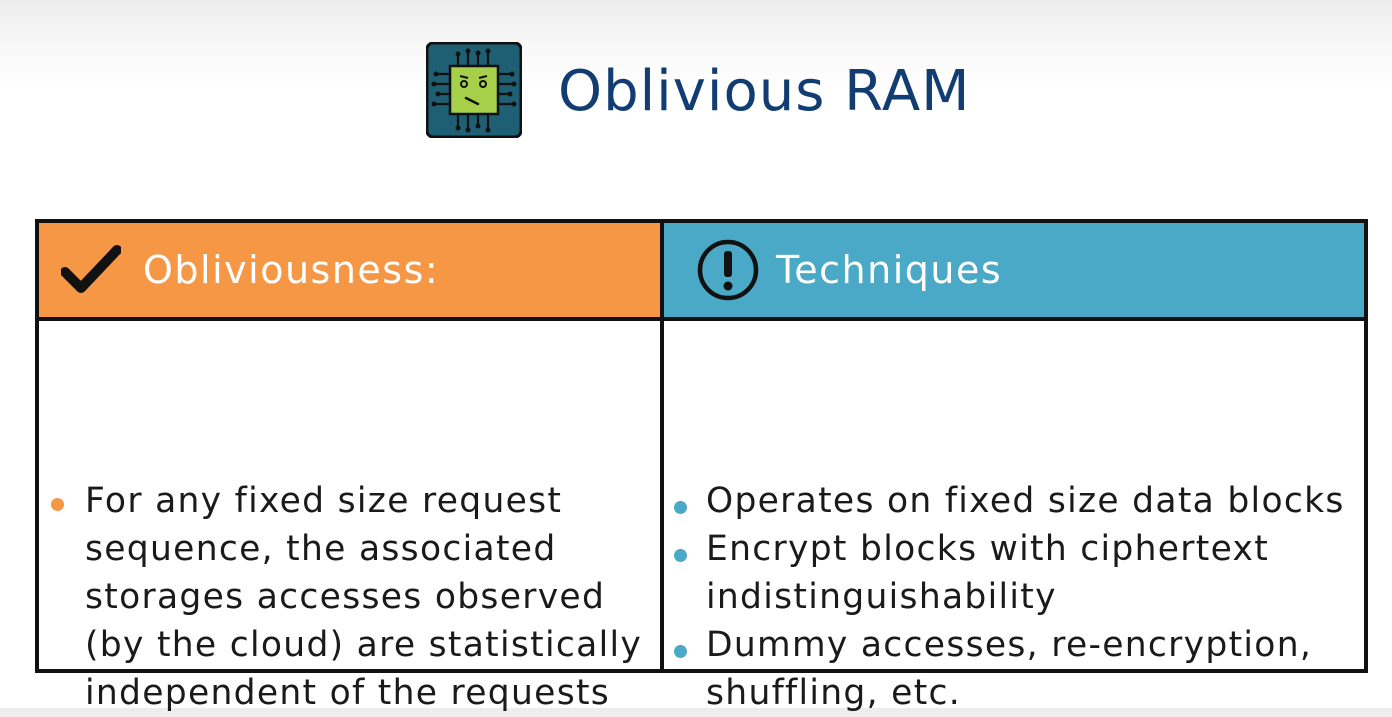 The width and height of the screenshot is (1392, 717). Describe the element at coordinates (1014, 272) in the screenshot. I see `techniques-header: Techniques` at that location.